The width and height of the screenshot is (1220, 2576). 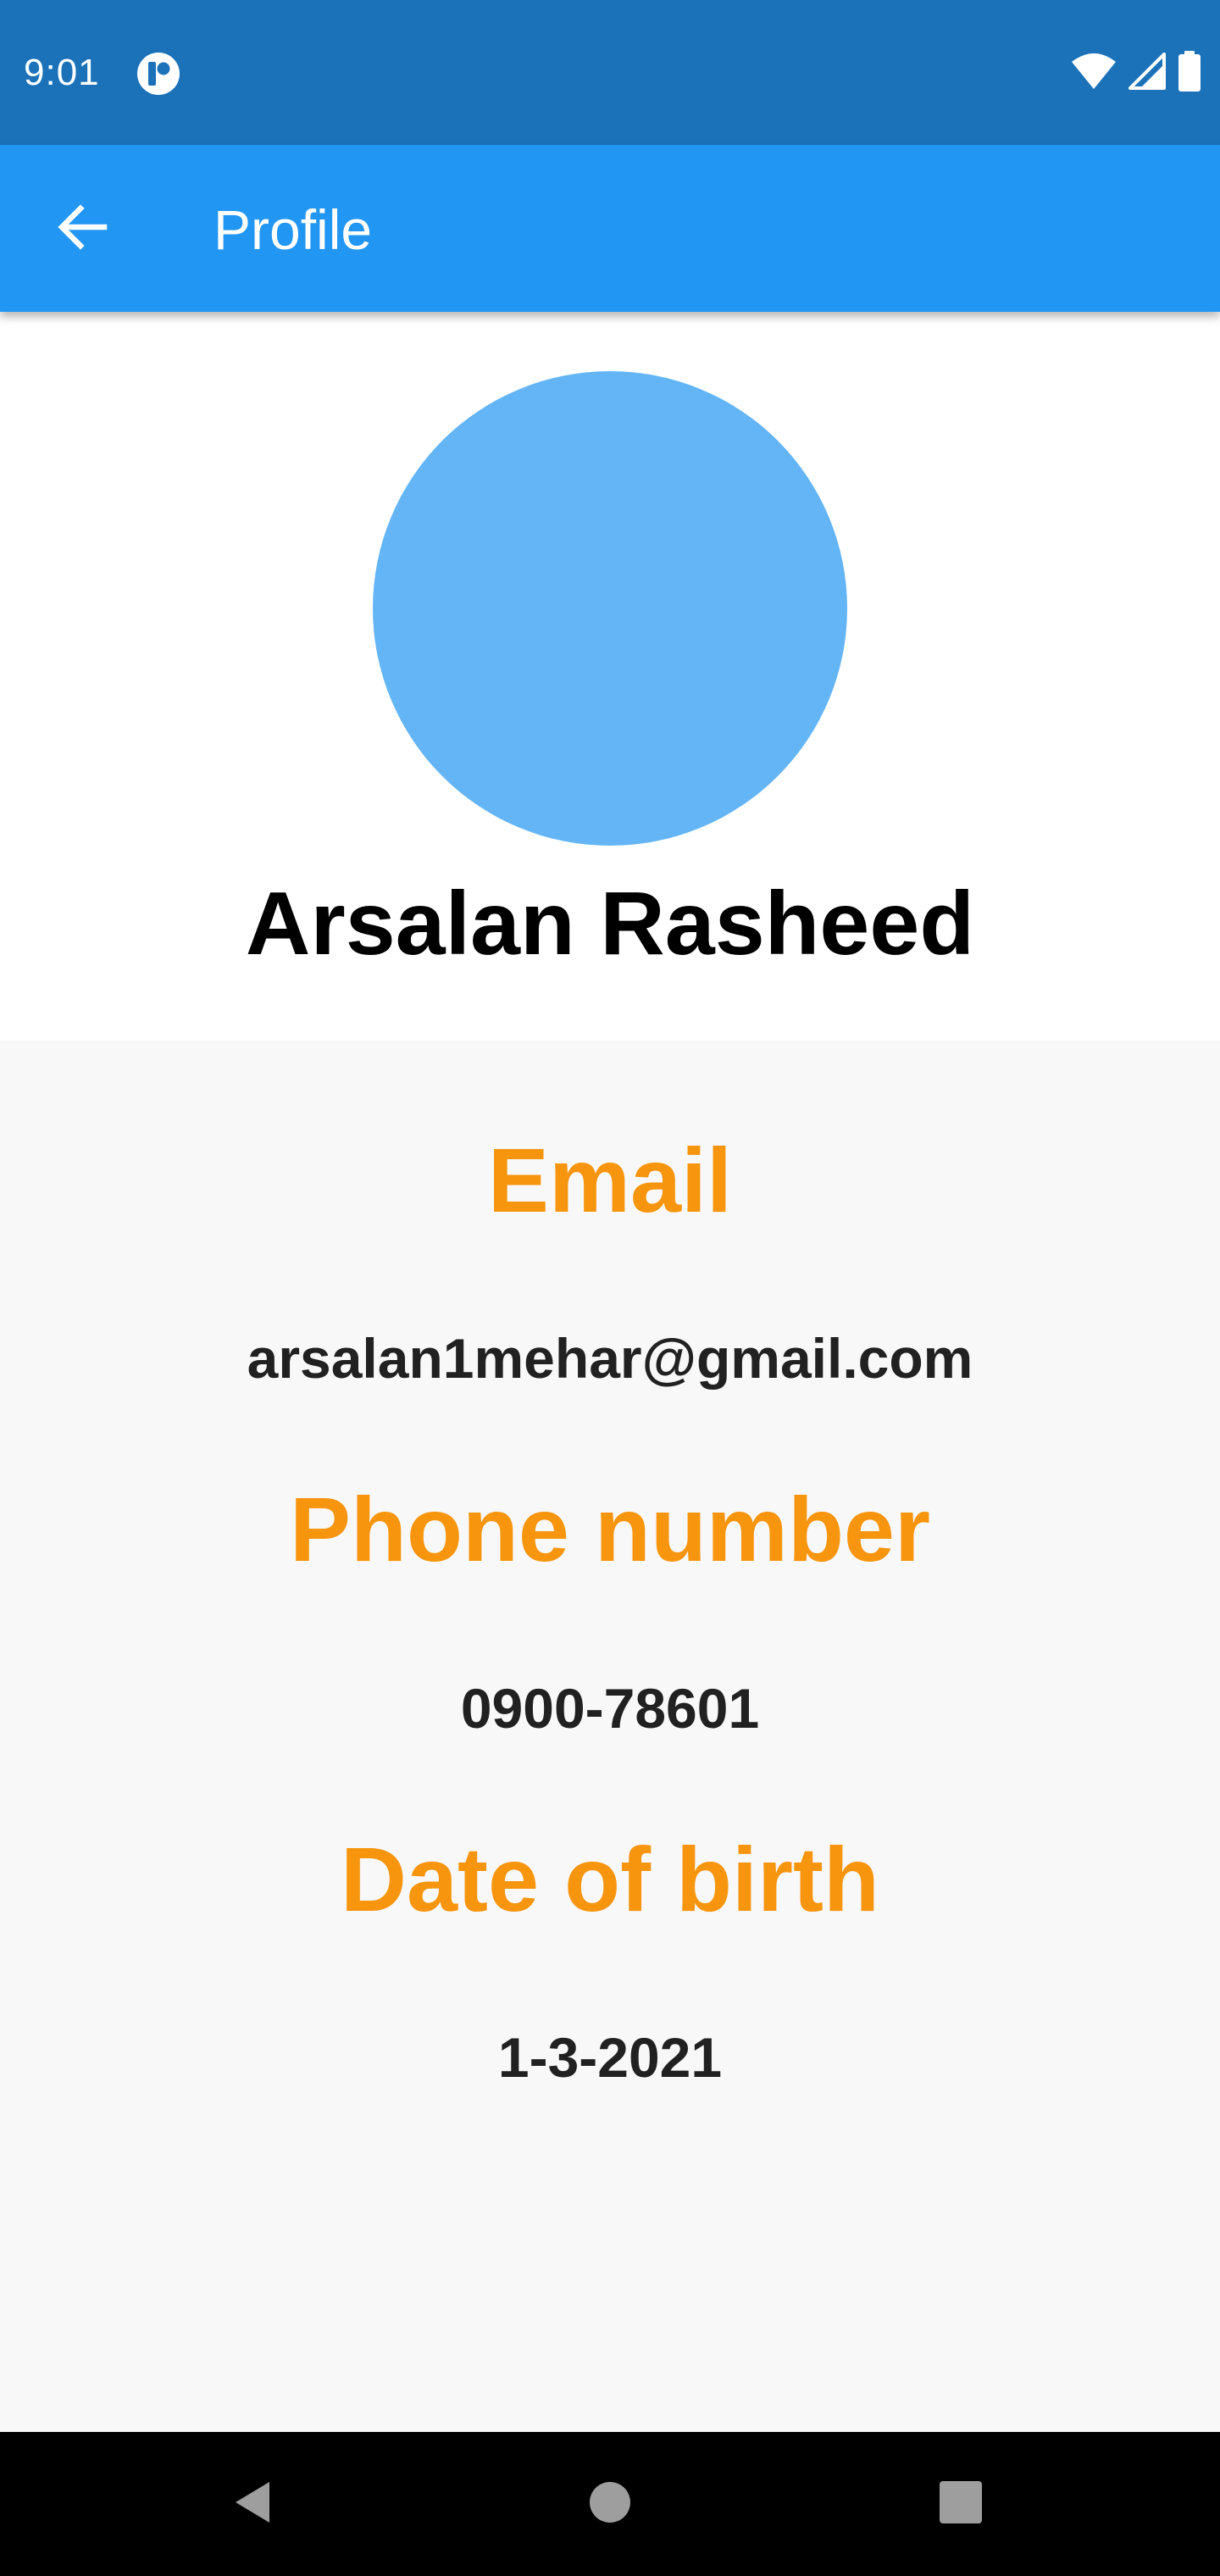 I want to click on nav-home-icon, so click(x=610, y=2504).